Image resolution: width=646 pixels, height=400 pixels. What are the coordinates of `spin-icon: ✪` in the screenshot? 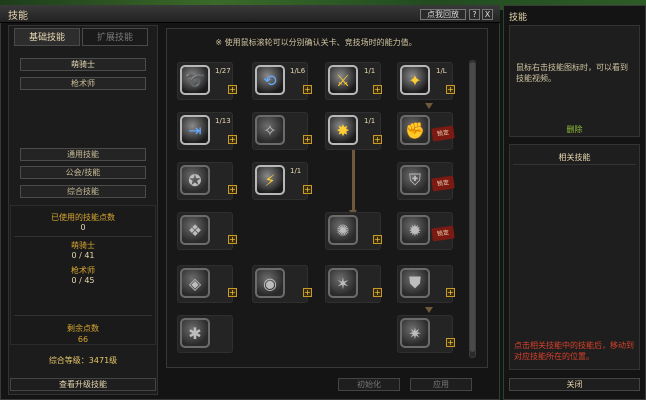 It's located at (195, 180).